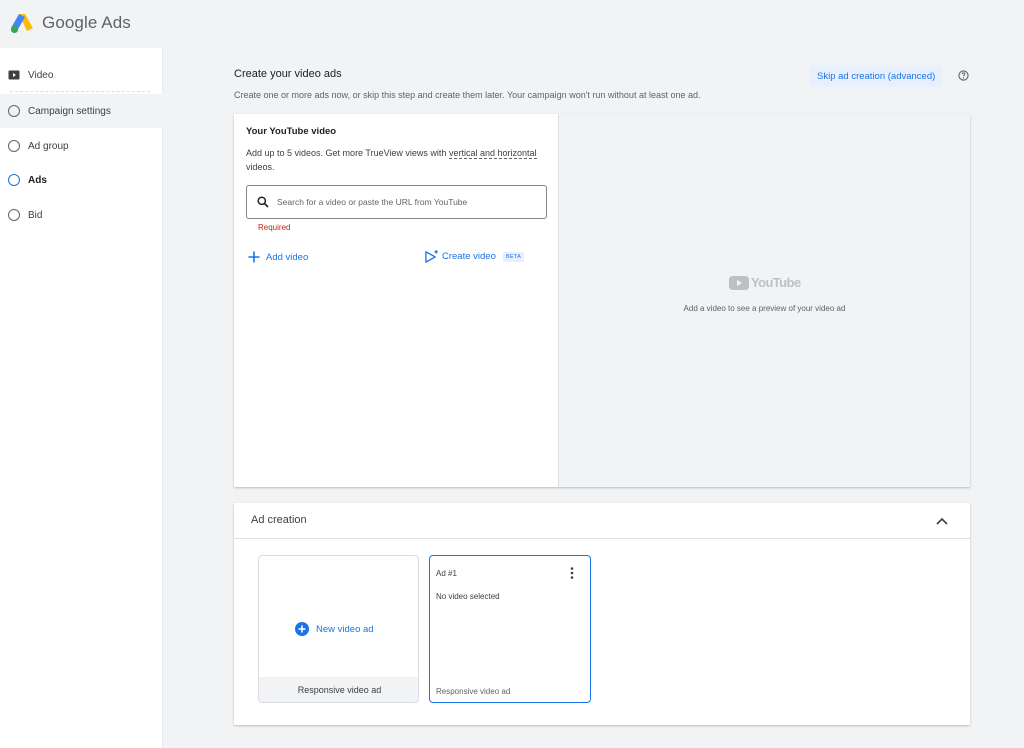 This screenshot has height=748, width=1024. Describe the element at coordinates (35, 215) in the screenshot. I see `sidebar-item-label: Bid` at that location.